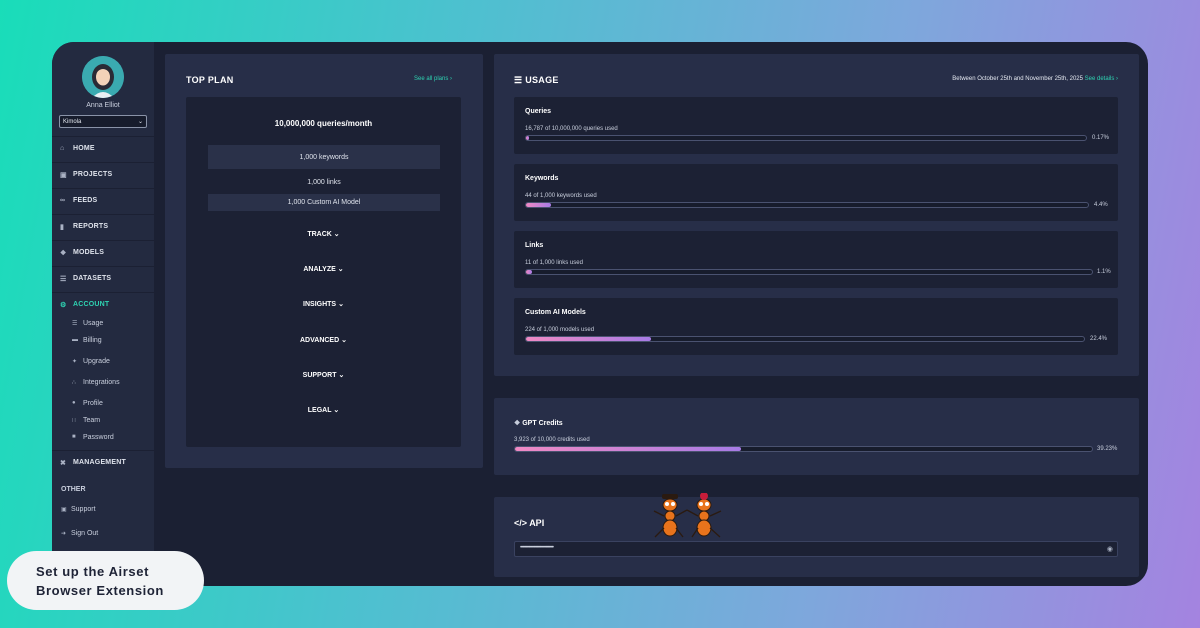 This screenshot has height=628, width=1200. I want to click on api-panel: </> API •••••••••••••••••••••••••••••• ◉, so click(816, 535).